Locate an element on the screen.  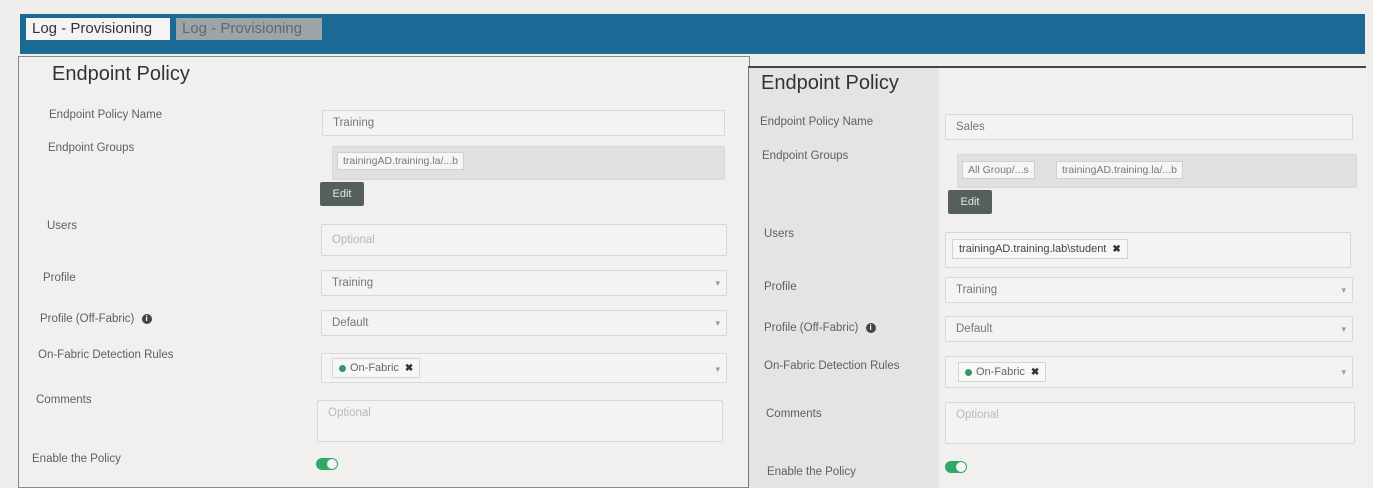
policy-name-input: Training is located at coordinates (523, 123).